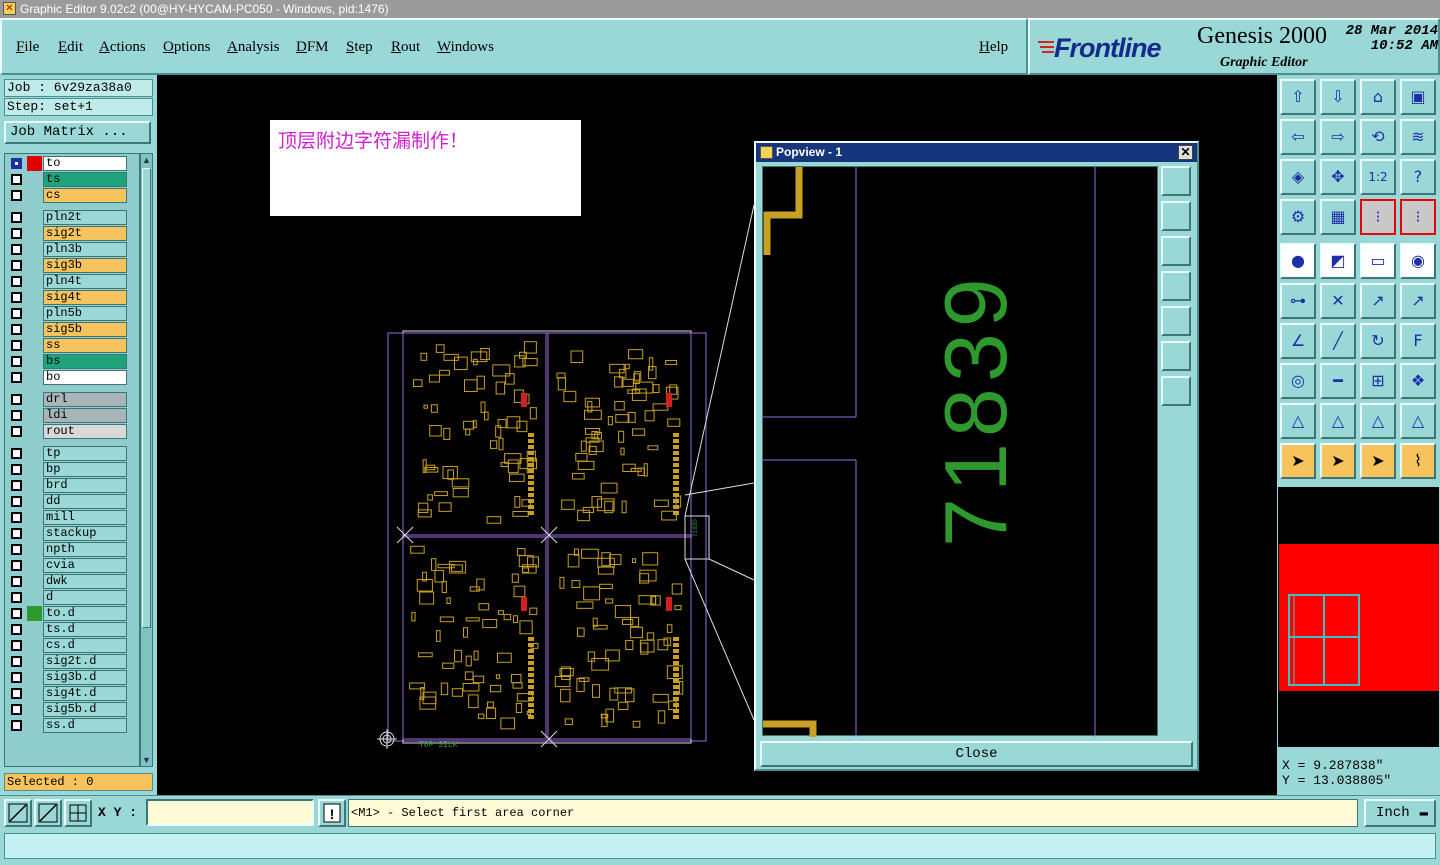 Image resolution: width=1440 pixels, height=865 pixels. I want to click on layer-name: pln2t, so click(85, 217).